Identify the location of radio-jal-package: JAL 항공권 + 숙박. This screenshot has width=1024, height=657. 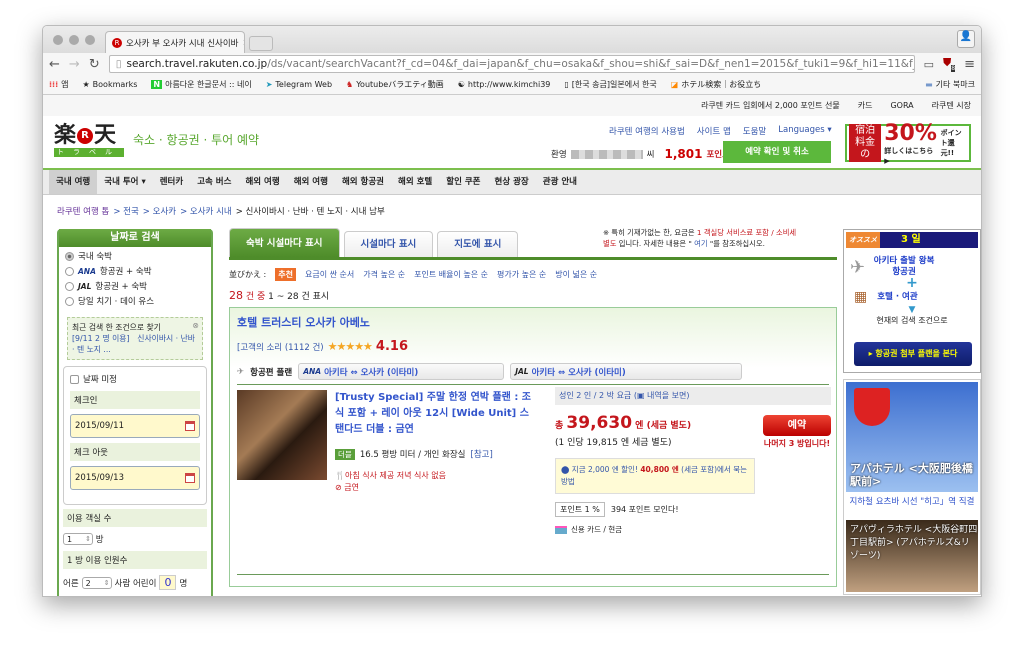
(135, 286).